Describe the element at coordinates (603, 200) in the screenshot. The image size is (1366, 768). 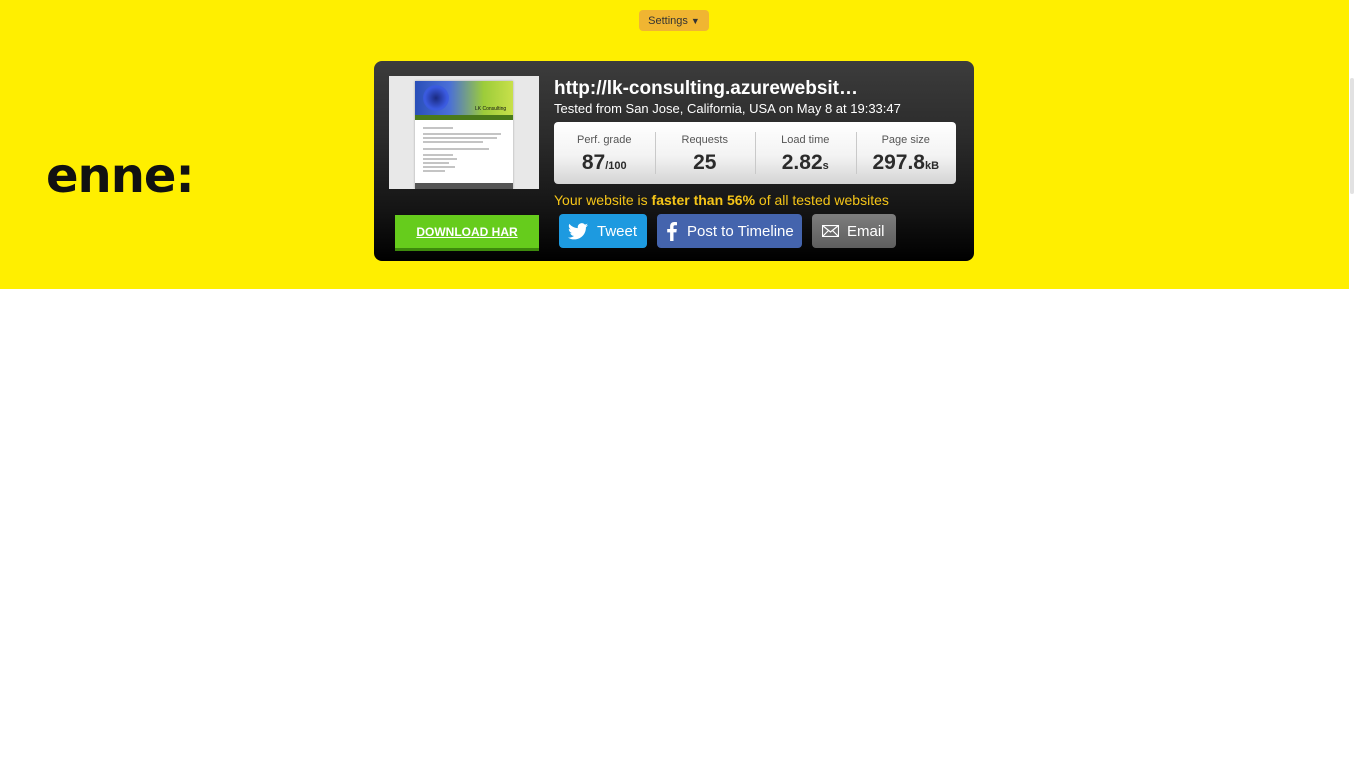
I see `comparison-prefix: Your website is` at that location.